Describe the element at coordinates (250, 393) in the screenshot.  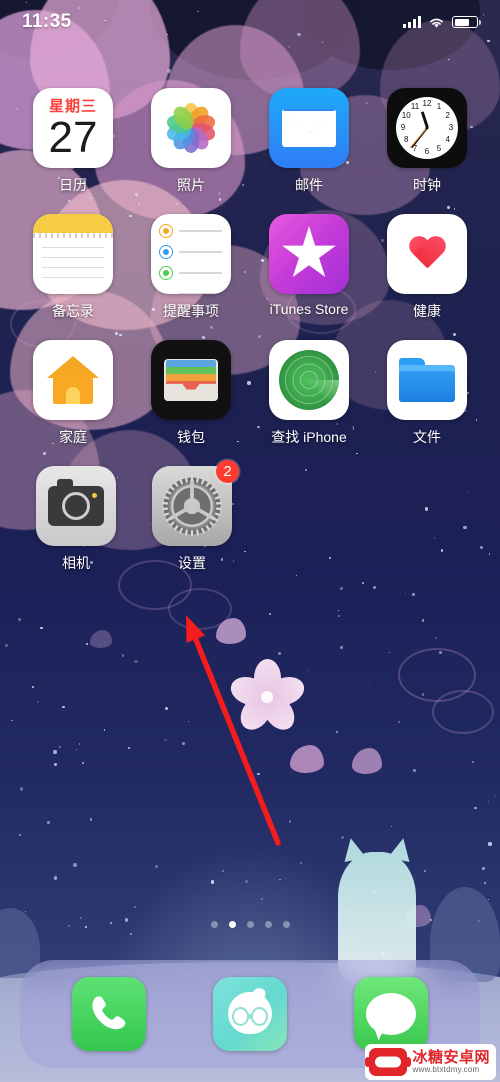
I see `app-row: 家庭 钱包 查找 iPhone 文件` at that location.